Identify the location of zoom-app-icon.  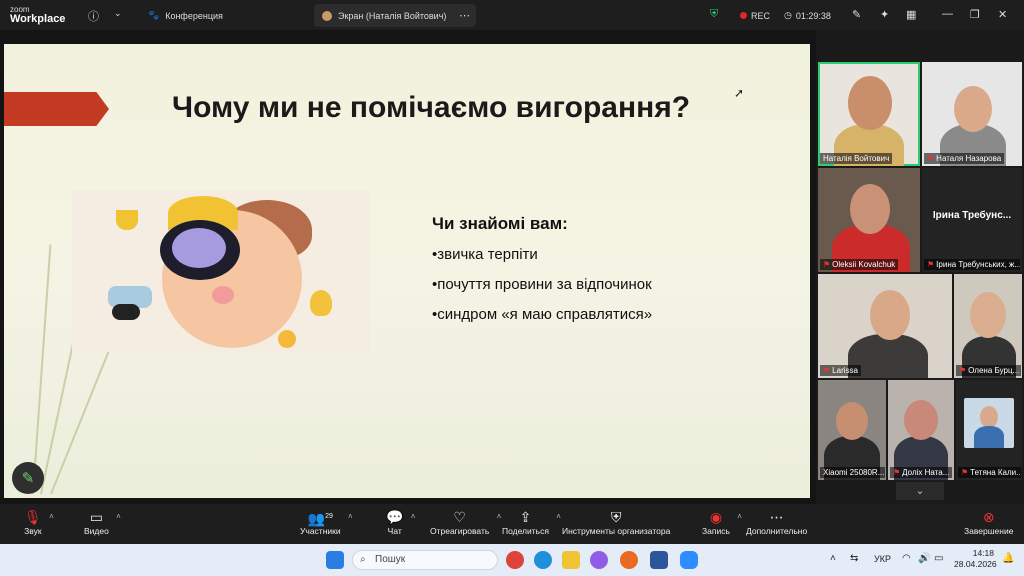
(689, 560).